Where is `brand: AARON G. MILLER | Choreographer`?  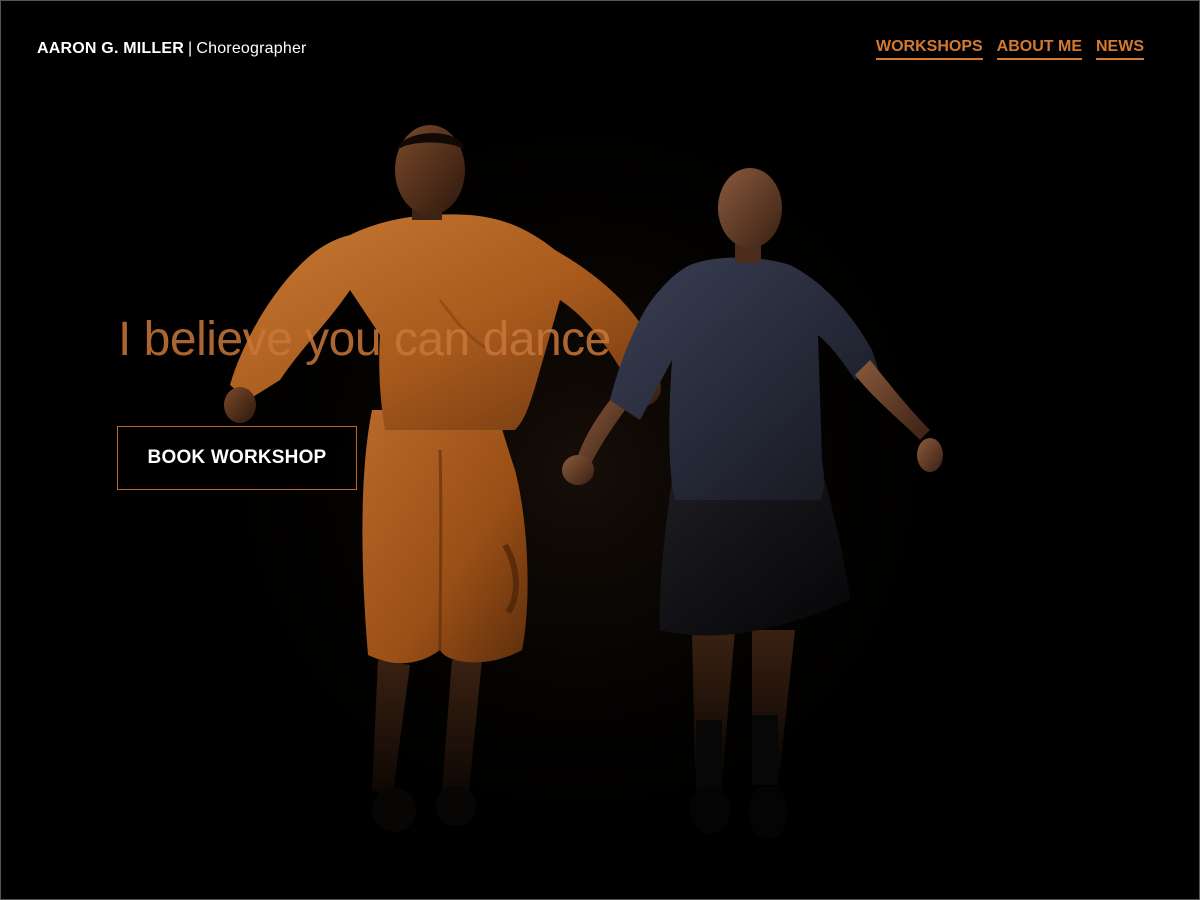
brand: AARON G. MILLER | Choreographer is located at coordinates (172, 49).